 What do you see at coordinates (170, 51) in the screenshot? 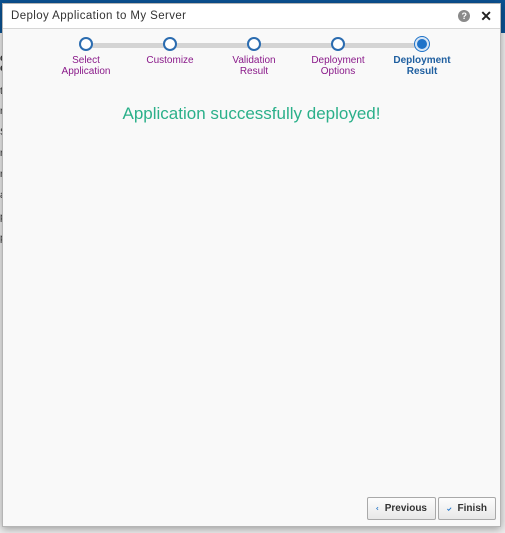
I see `step-customize: Customize` at bounding box center [170, 51].